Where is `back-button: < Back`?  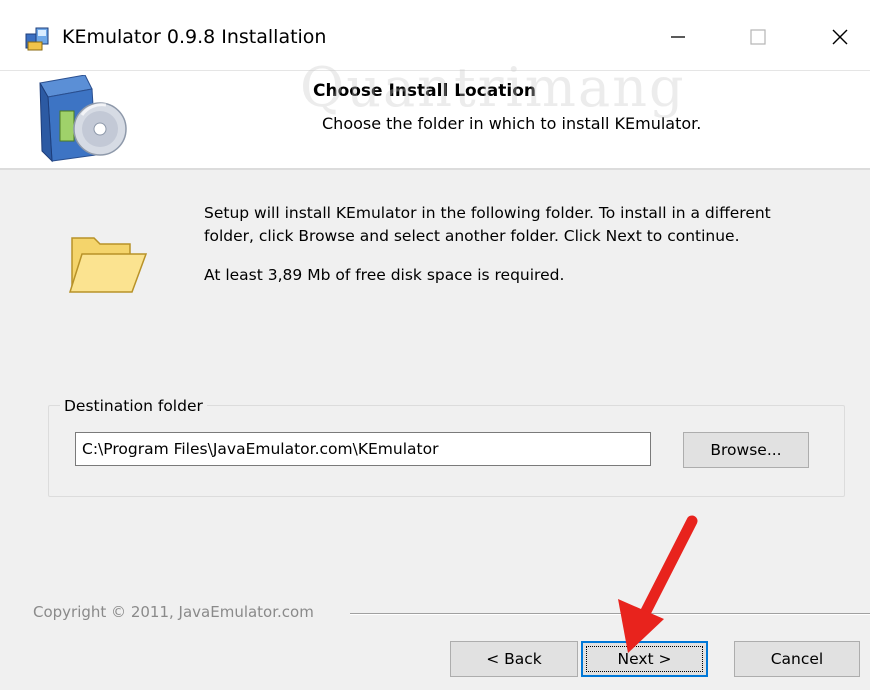
back-button: < Back is located at coordinates (514, 659).